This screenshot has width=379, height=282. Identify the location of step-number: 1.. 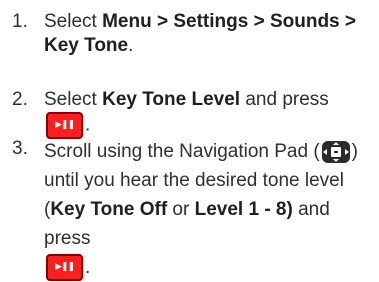
(20, 21).